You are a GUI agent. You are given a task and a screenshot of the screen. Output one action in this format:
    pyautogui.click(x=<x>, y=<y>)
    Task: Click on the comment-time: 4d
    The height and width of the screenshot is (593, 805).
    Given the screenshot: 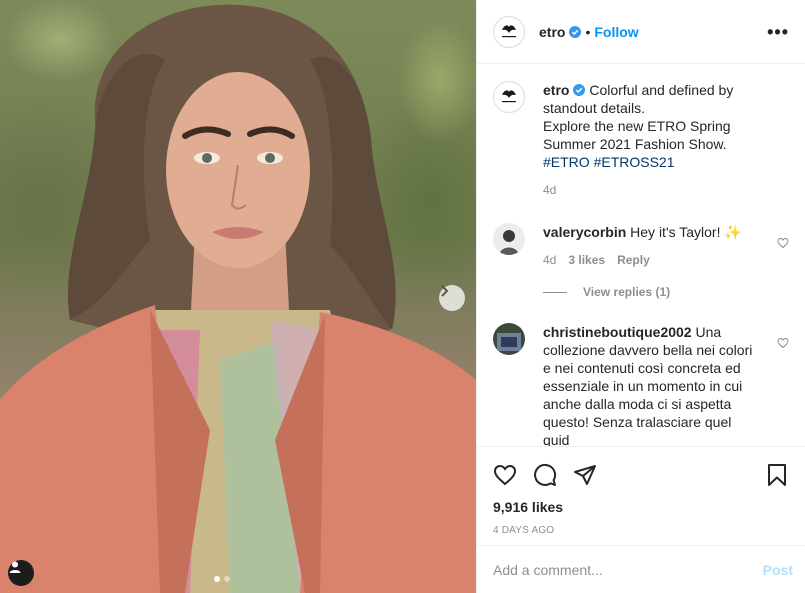 What is the action you would take?
    pyautogui.click(x=549, y=260)
    